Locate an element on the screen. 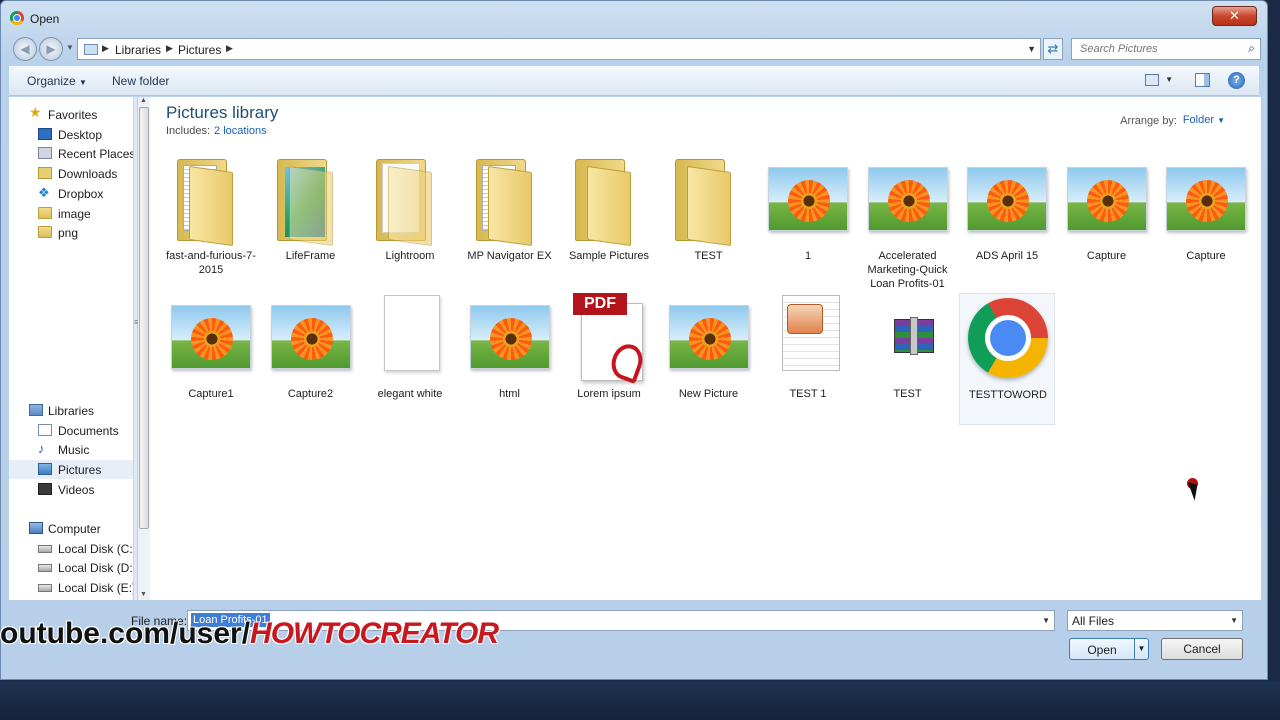  help-icon: ? is located at coordinates (1236, 80).